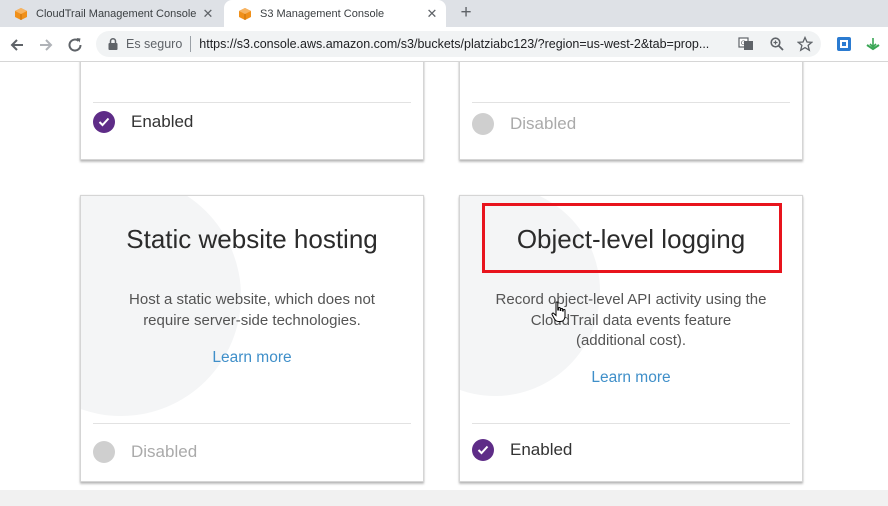 This screenshot has width=888, height=506. What do you see at coordinates (154, 44) in the screenshot?
I see `connection-secure-label: Es seguro` at bounding box center [154, 44].